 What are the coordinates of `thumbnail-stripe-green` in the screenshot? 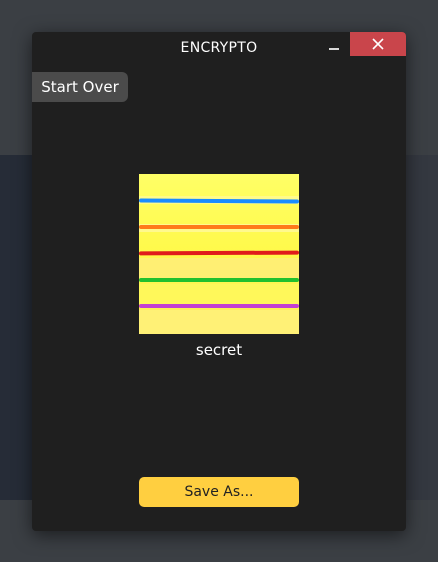 It's located at (219, 280).